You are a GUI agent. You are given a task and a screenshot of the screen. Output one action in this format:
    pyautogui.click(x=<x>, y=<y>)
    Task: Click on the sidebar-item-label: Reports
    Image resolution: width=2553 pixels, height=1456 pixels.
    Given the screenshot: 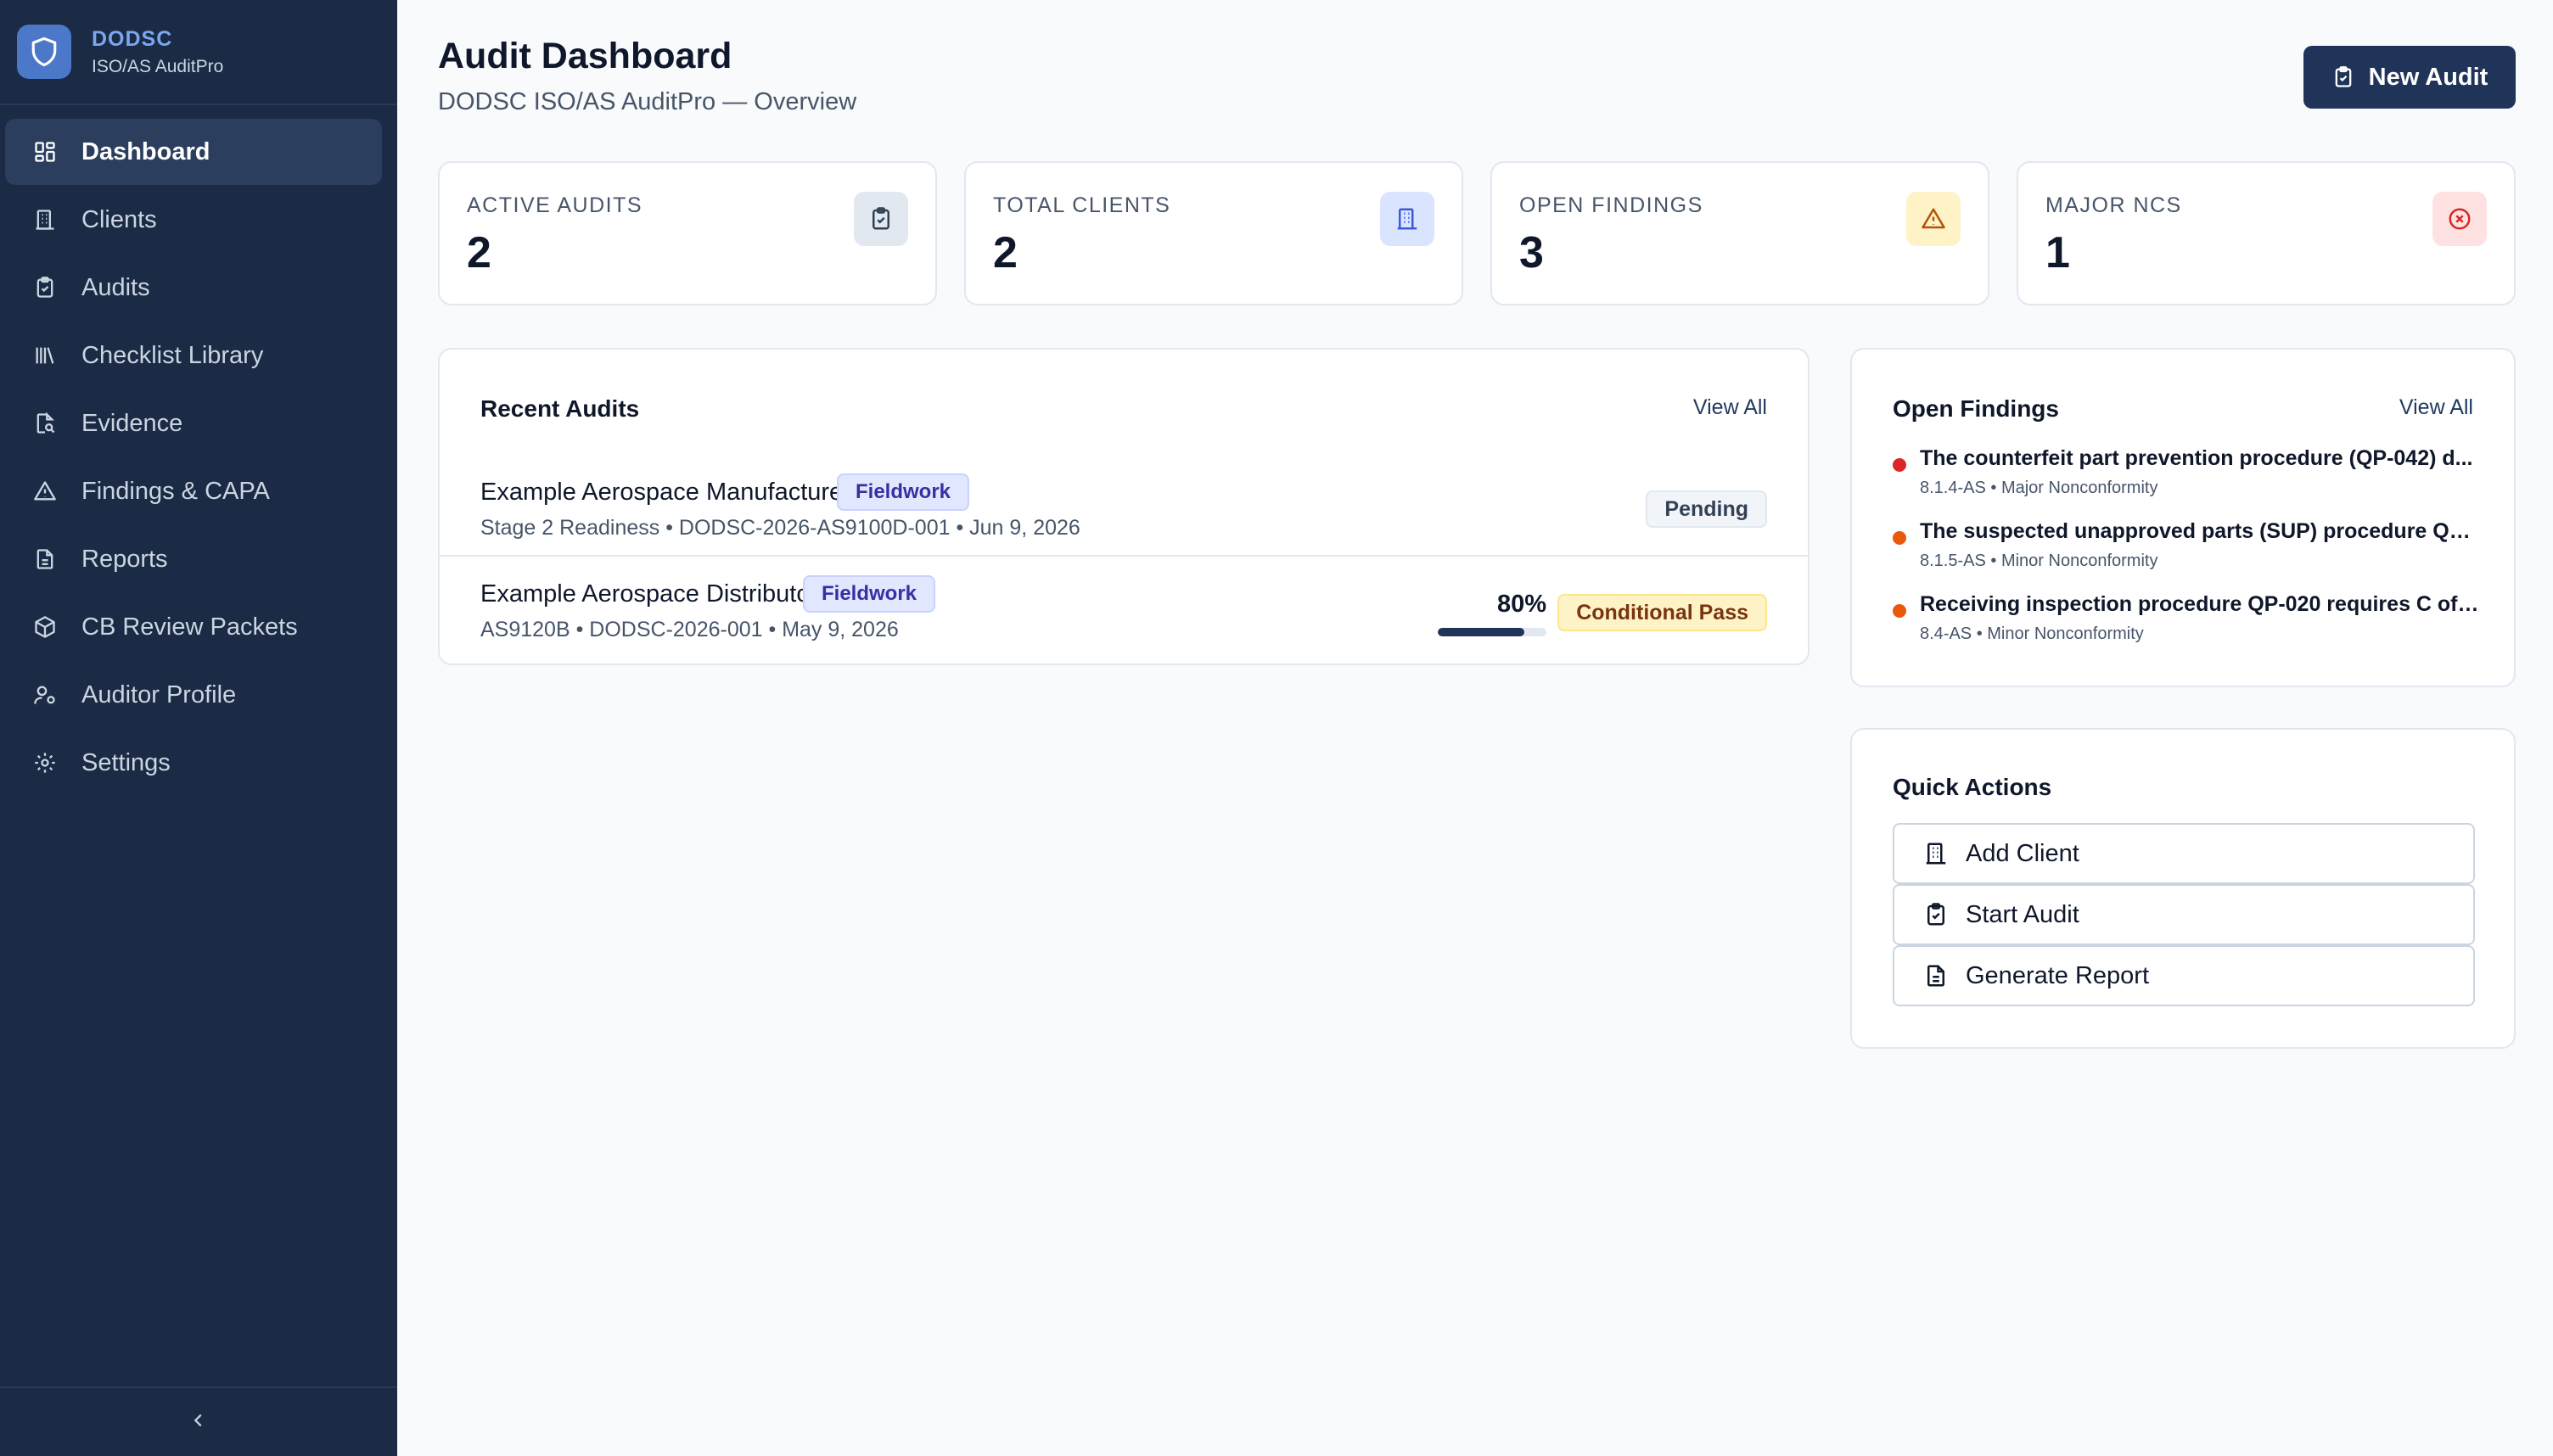 What is the action you would take?
    pyautogui.click(x=124, y=559)
    